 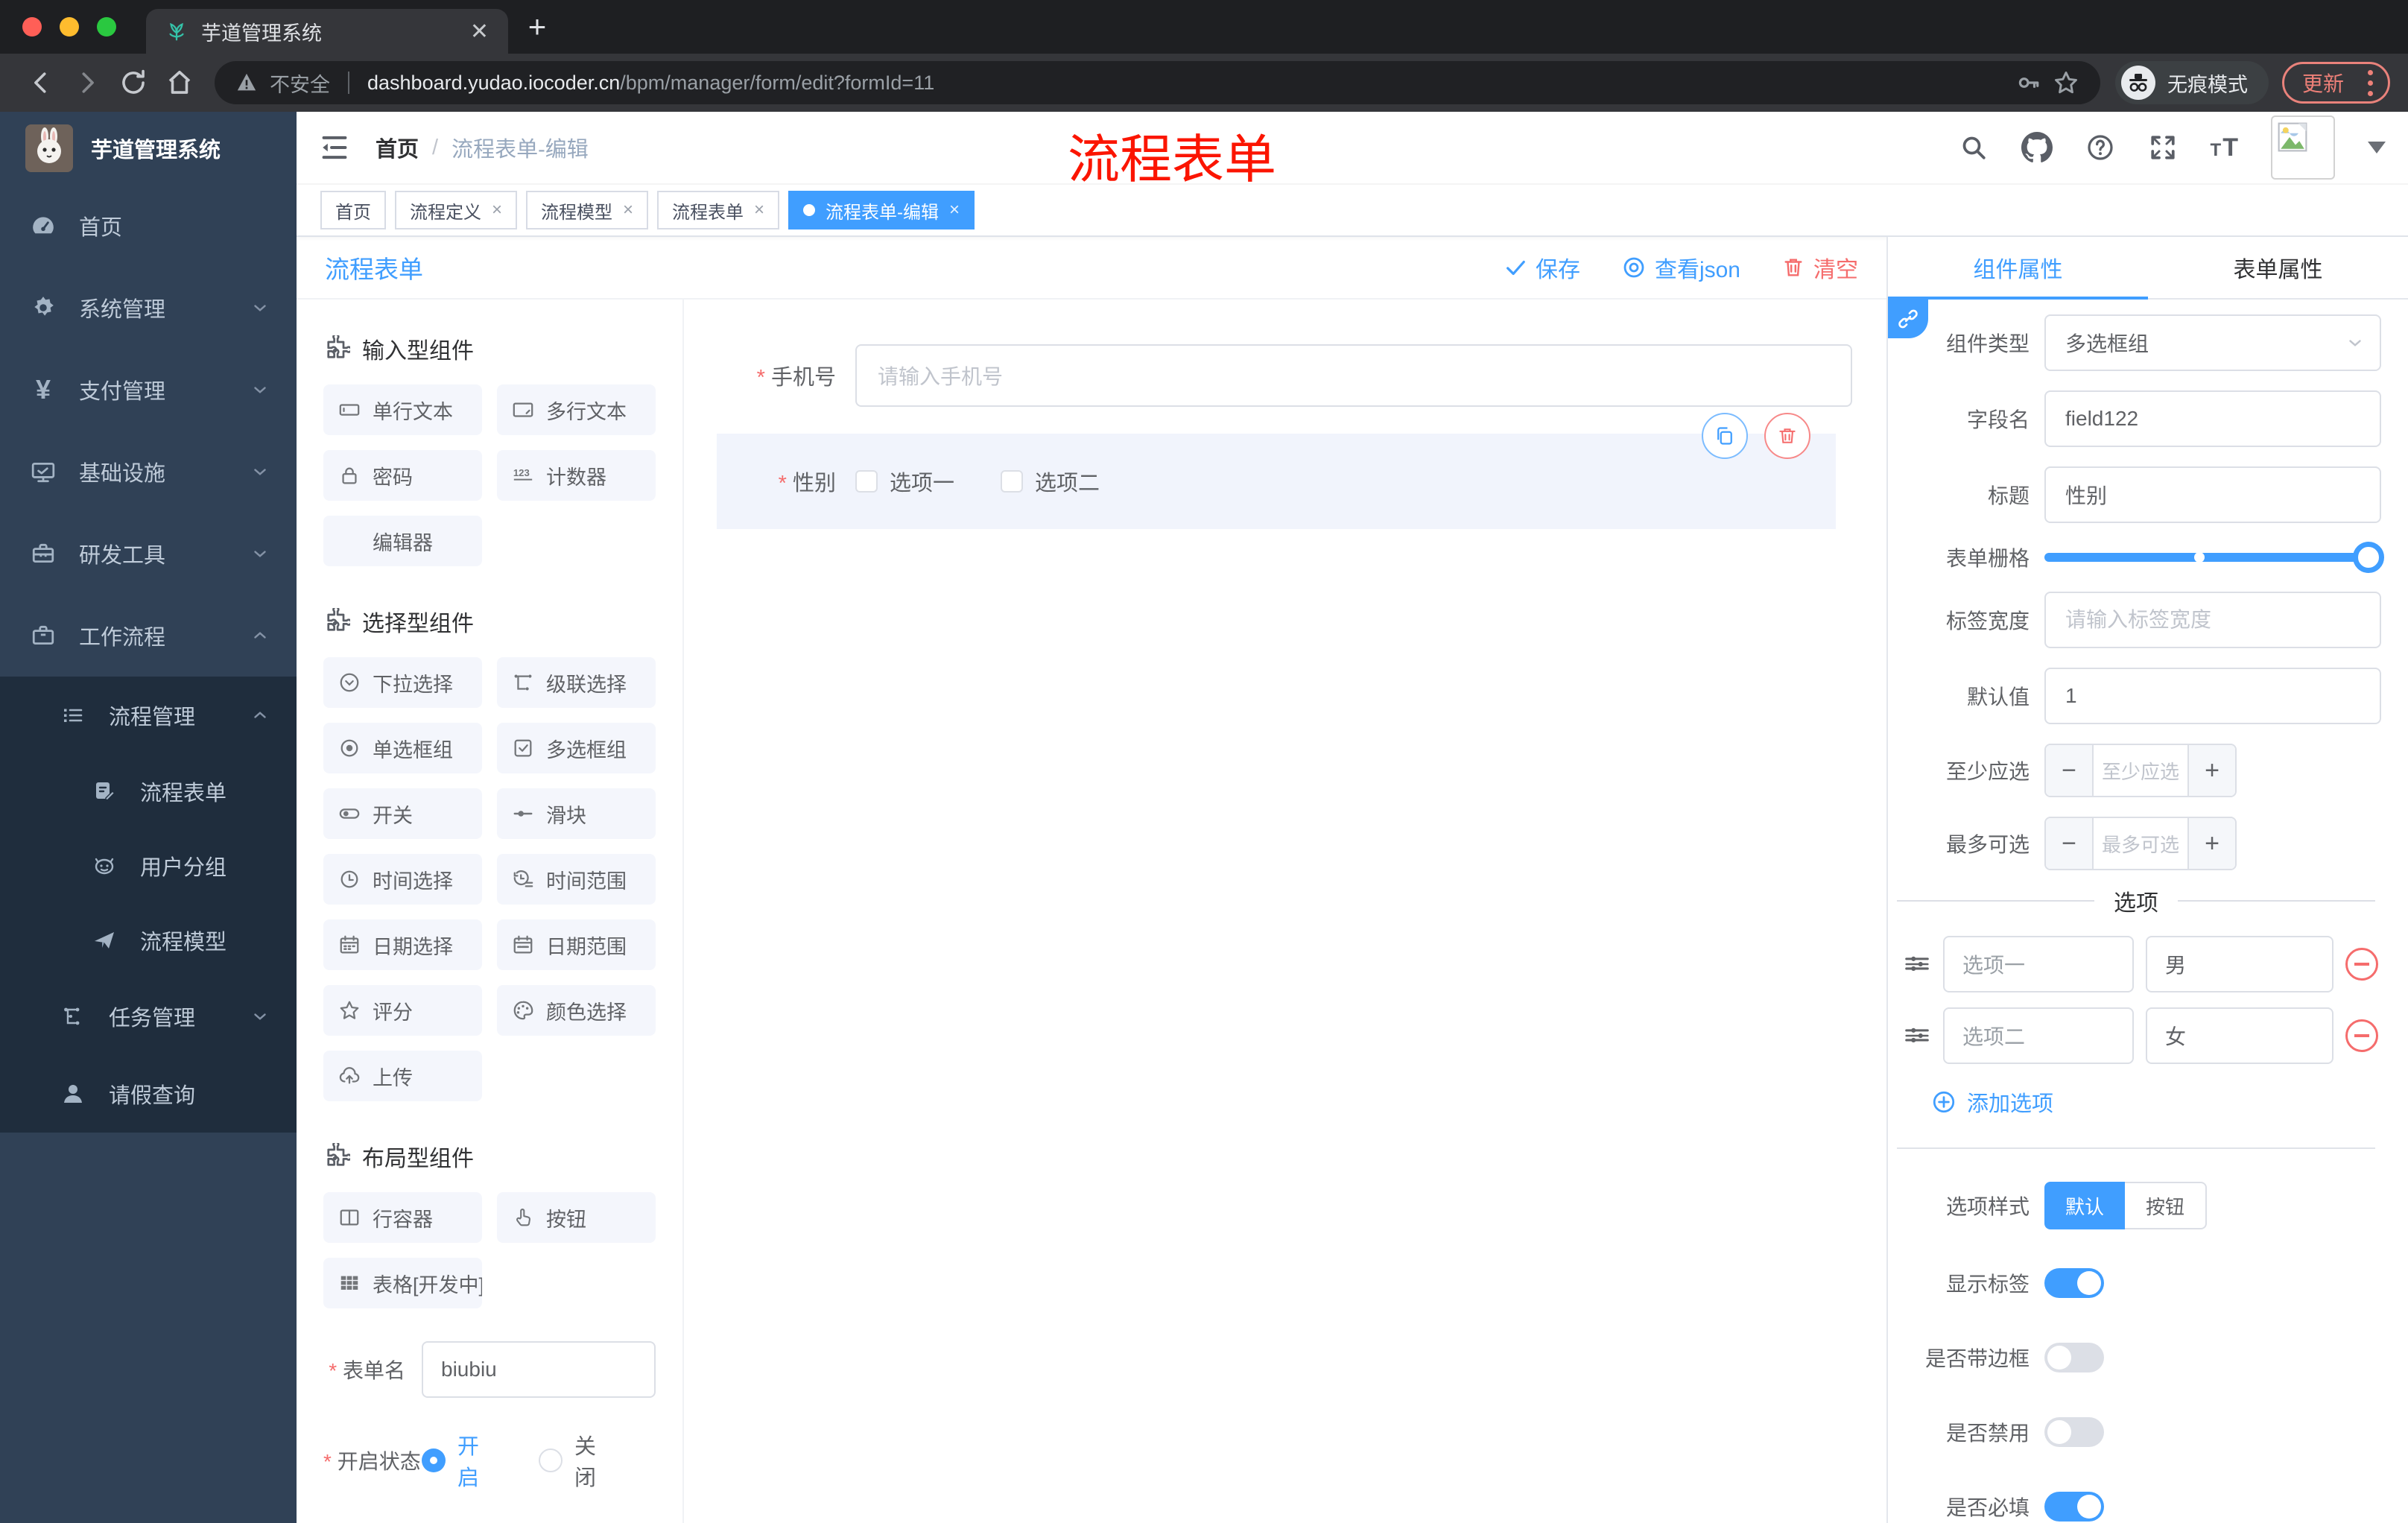 I want to click on sidebar-item-payment: ¥ 支付管理, so click(x=148, y=390).